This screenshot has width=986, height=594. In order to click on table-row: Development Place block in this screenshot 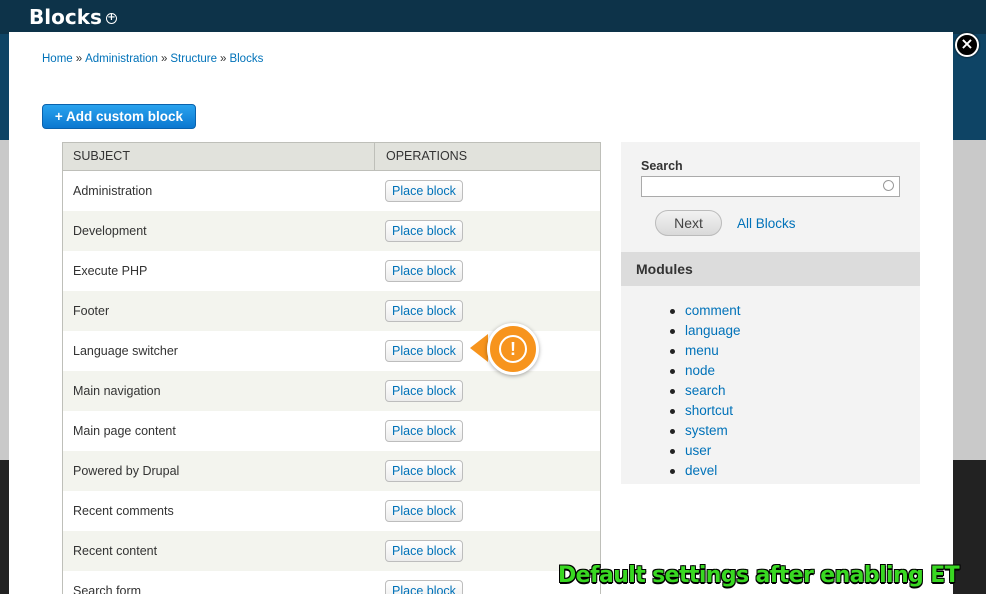, I will do `click(331, 231)`.